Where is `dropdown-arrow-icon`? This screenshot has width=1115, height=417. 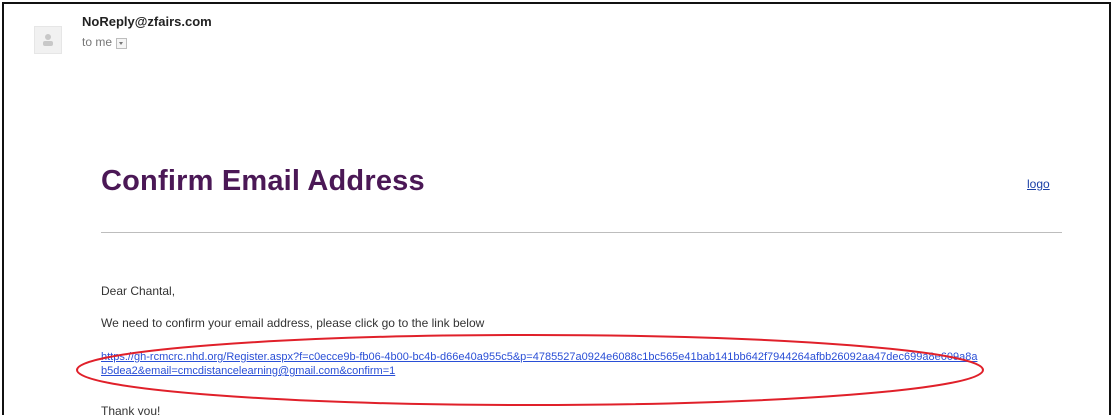 dropdown-arrow-icon is located at coordinates (122, 43).